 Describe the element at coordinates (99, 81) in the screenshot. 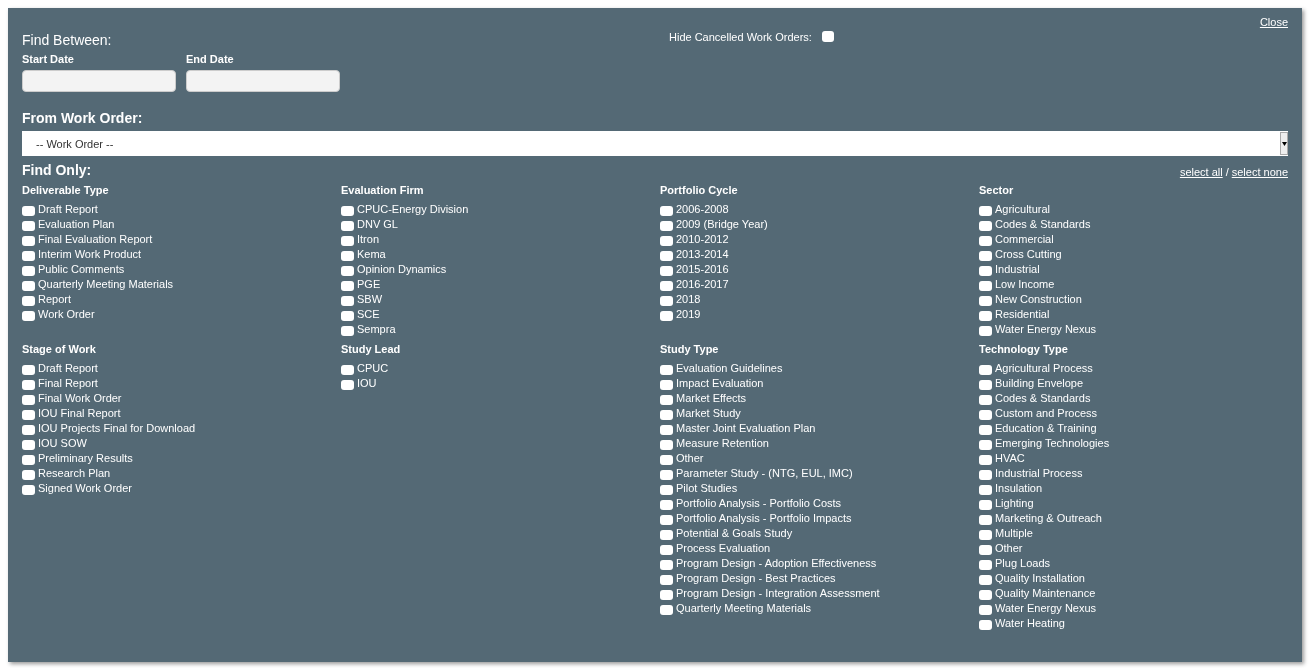

I see `start-date-field` at that location.